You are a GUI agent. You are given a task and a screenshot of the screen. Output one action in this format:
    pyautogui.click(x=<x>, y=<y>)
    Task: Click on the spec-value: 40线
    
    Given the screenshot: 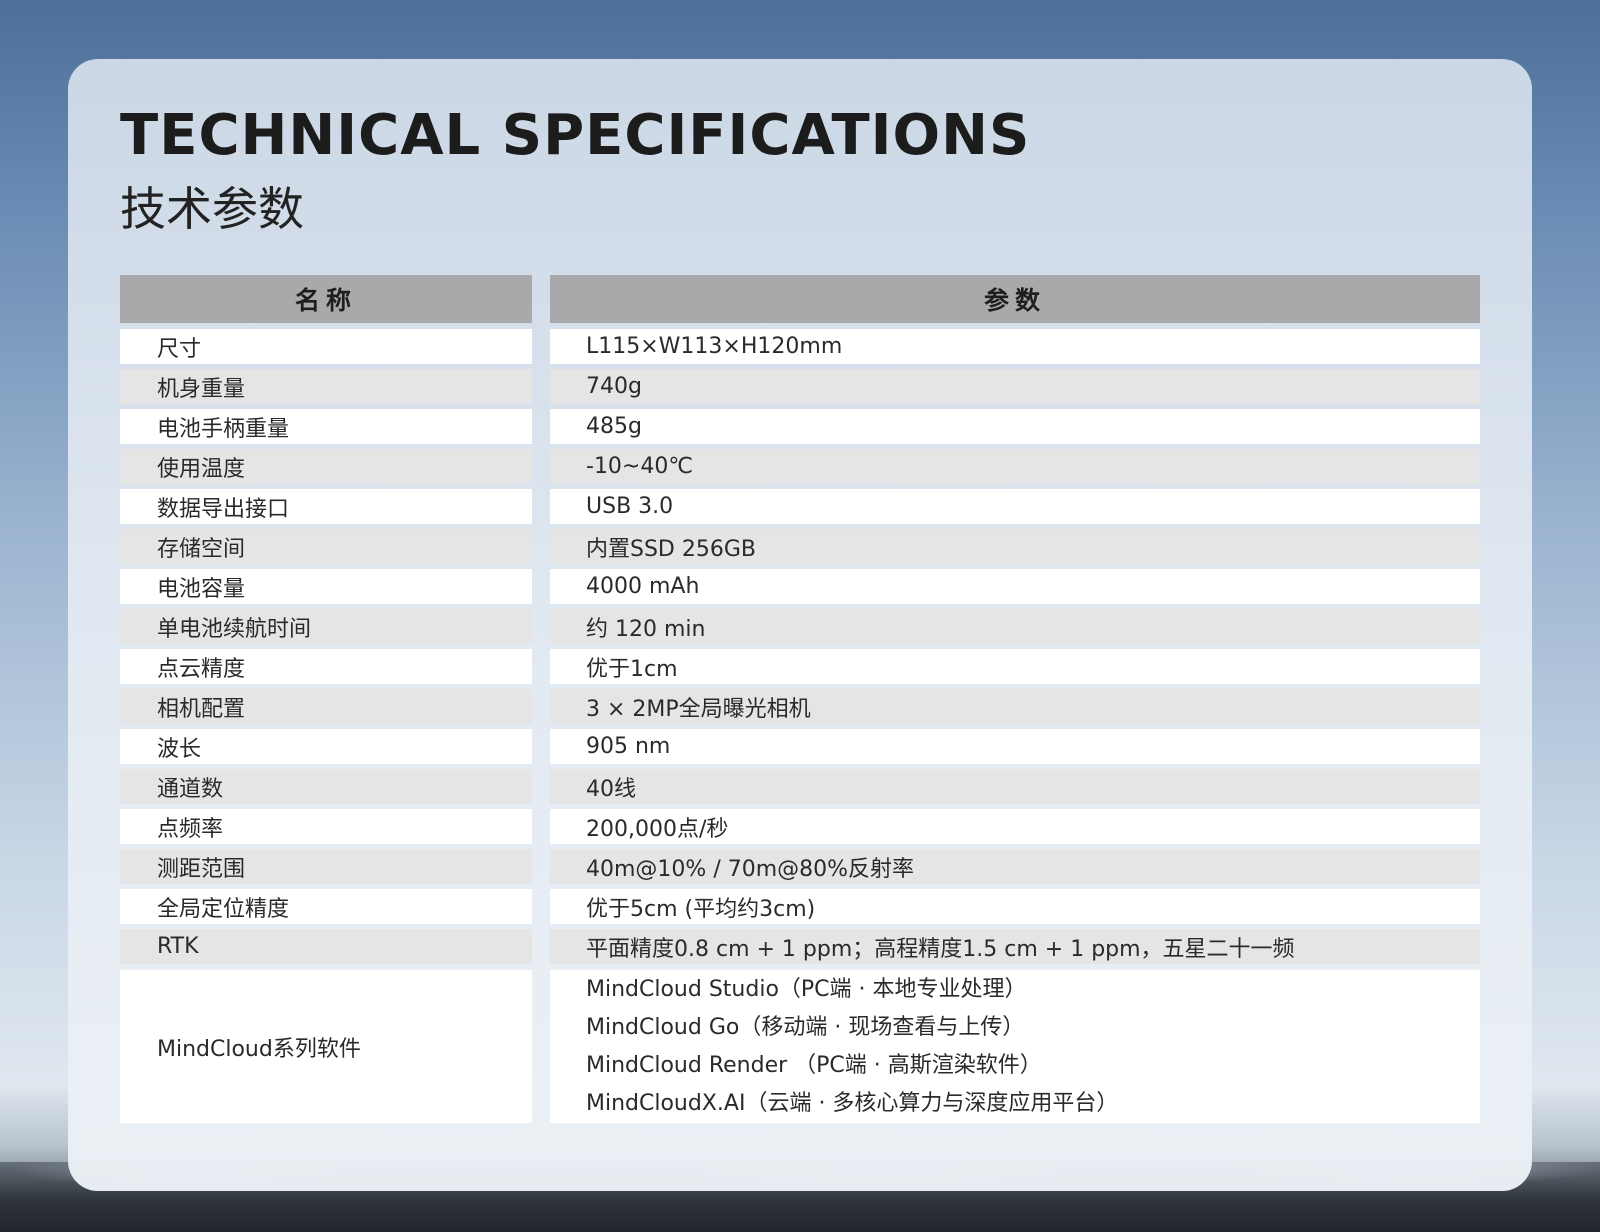 What is the action you would take?
    pyautogui.click(x=1015, y=786)
    